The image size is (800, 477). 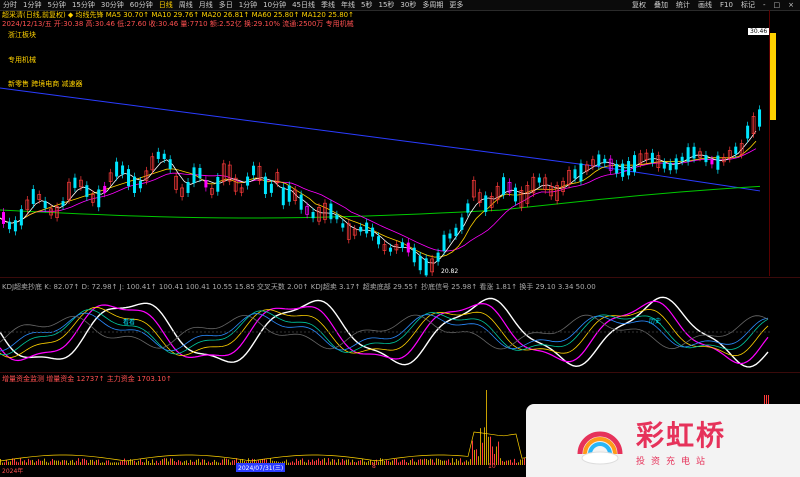 What do you see at coordinates (748, 5) in the screenshot?
I see `right-menu-item-5: 标记` at bounding box center [748, 5].